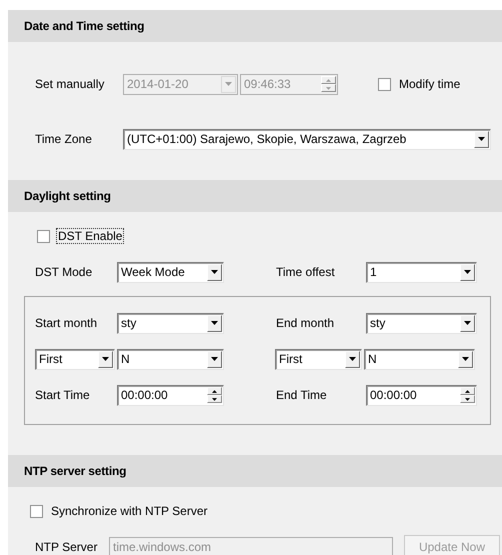  I want to click on section-title: NTP server setting, so click(75, 471).